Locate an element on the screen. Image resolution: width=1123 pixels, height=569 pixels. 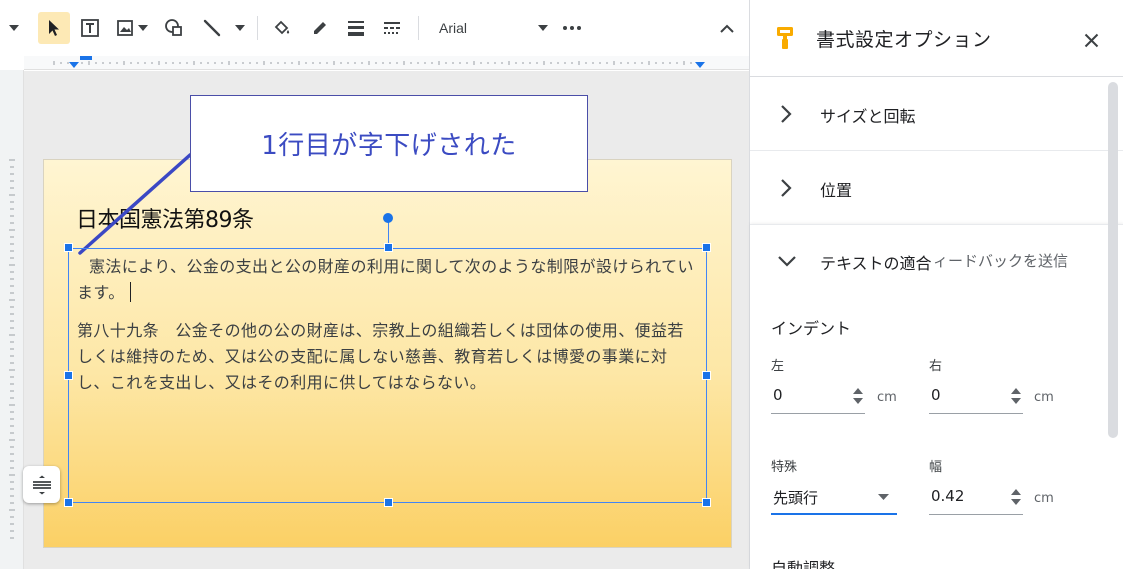
speaker-notes-toggle-button is located at coordinates (41, 484).